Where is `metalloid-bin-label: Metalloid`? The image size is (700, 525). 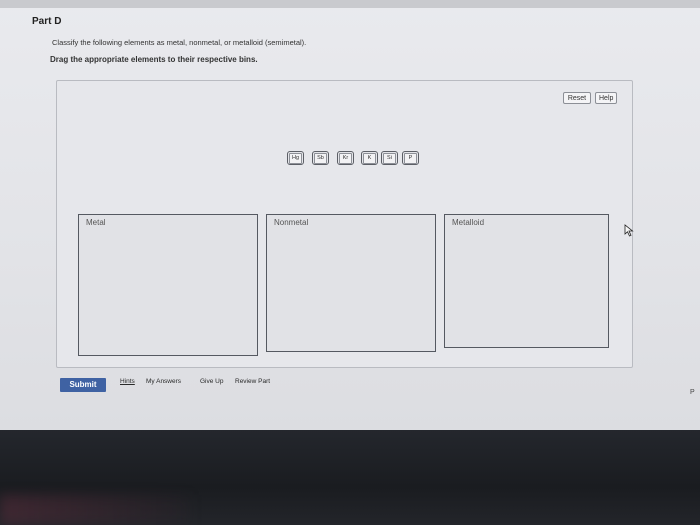
metalloid-bin-label: Metalloid is located at coordinates (468, 222).